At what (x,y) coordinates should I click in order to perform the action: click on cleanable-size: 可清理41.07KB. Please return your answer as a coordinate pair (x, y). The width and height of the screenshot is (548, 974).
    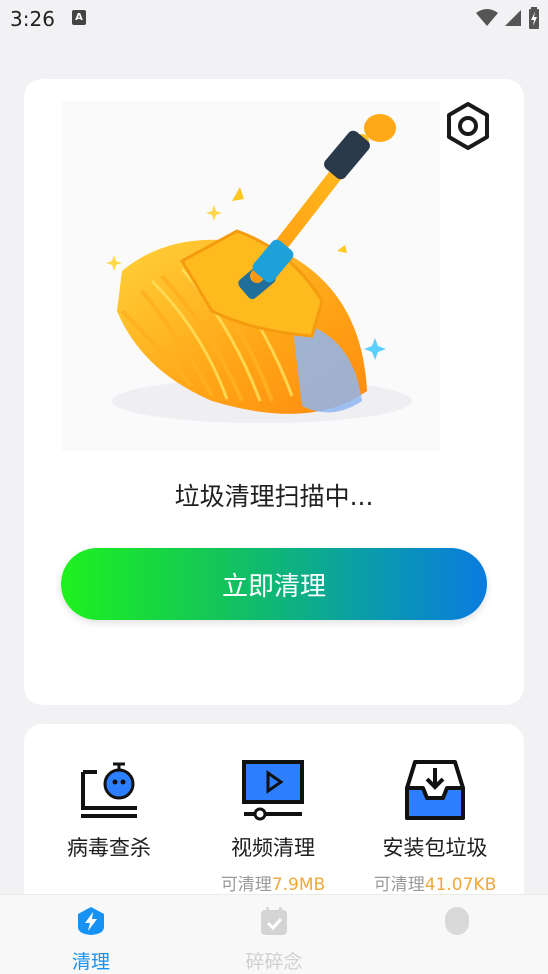
    Looking at the image, I should click on (435, 882).